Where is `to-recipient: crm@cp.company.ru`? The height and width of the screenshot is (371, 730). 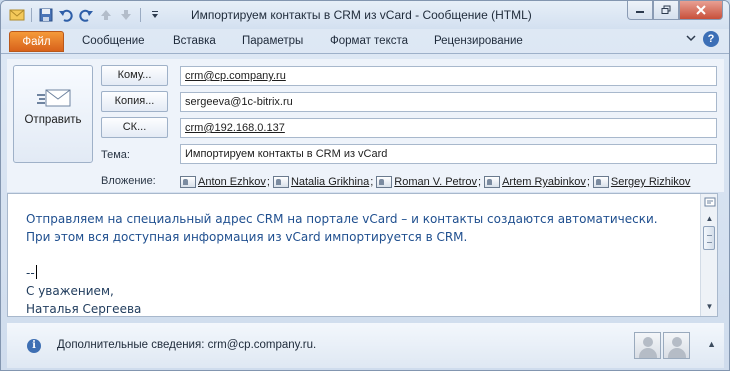 to-recipient: crm@cp.company.ru is located at coordinates (235, 76).